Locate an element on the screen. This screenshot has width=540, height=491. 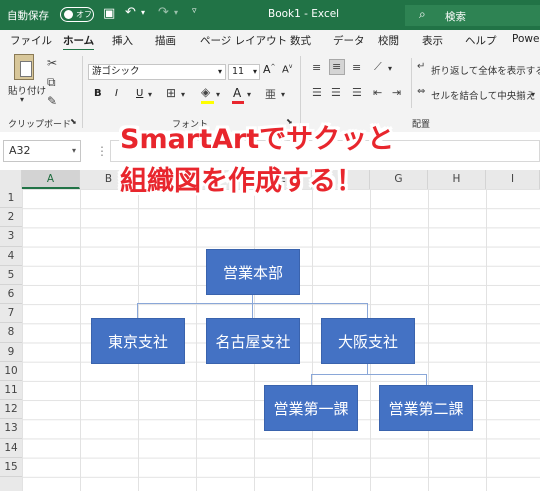
phonetic-dropdown-icon: ▾ is located at coordinates (283, 94).